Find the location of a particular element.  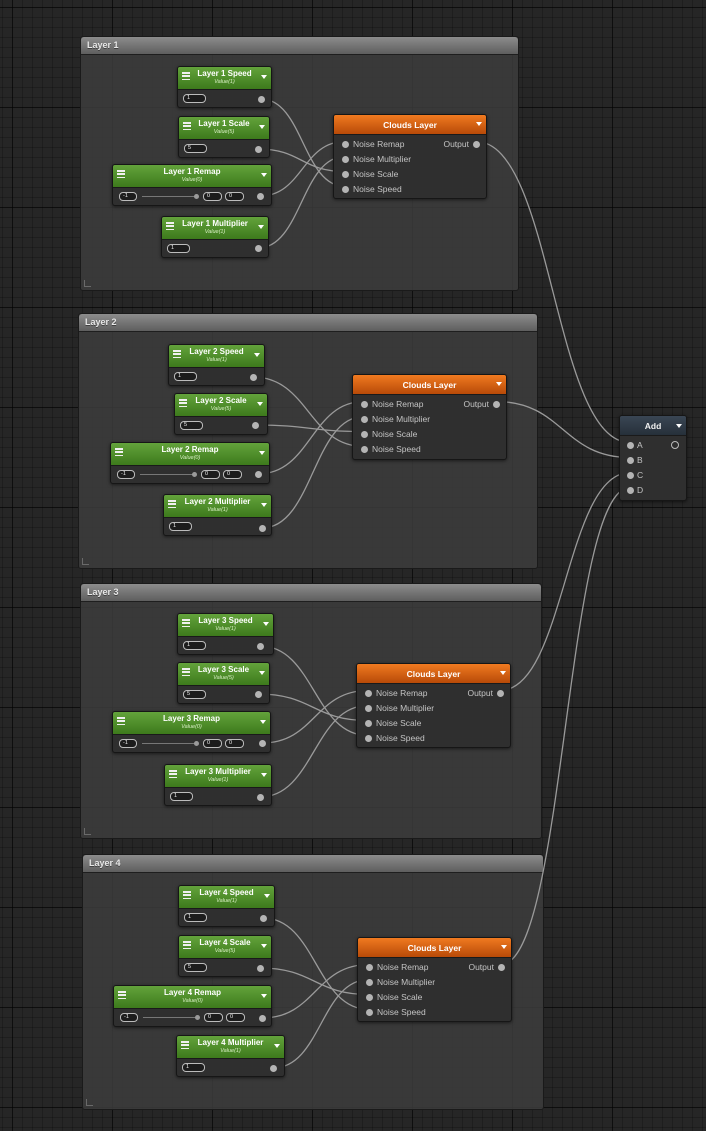

remap-property-node: Layer 1 Remap Value(0) -1 0 0 is located at coordinates (192, 185).